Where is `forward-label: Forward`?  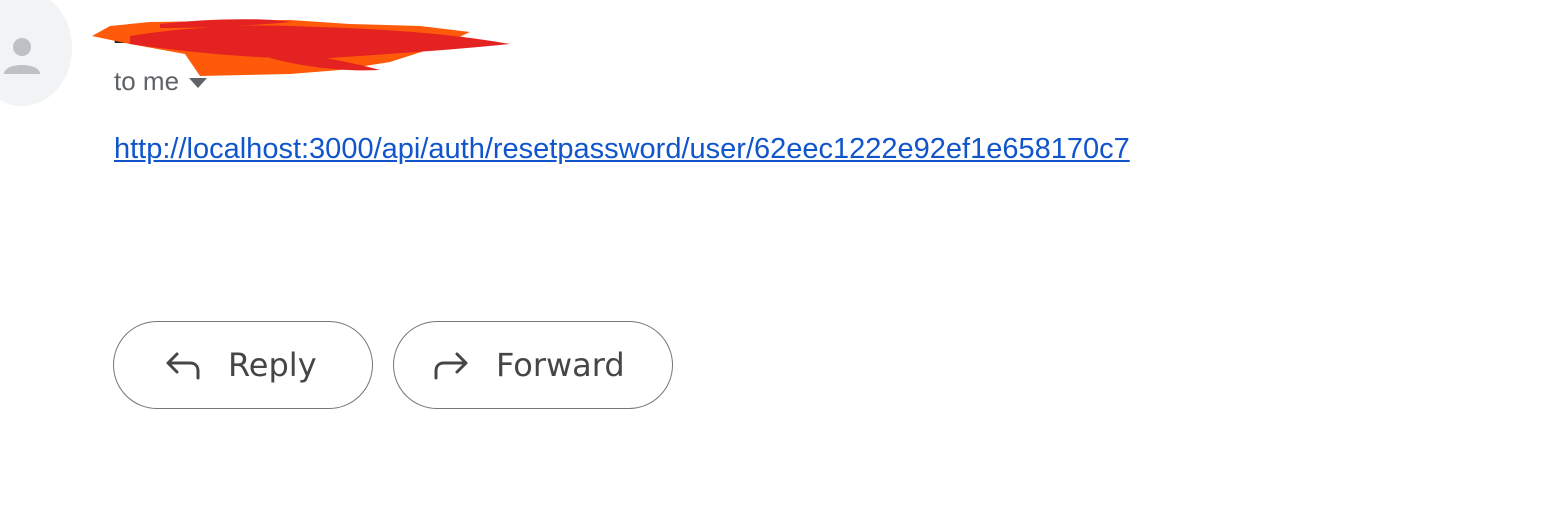
forward-label: Forward is located at coordinates (560, 365).